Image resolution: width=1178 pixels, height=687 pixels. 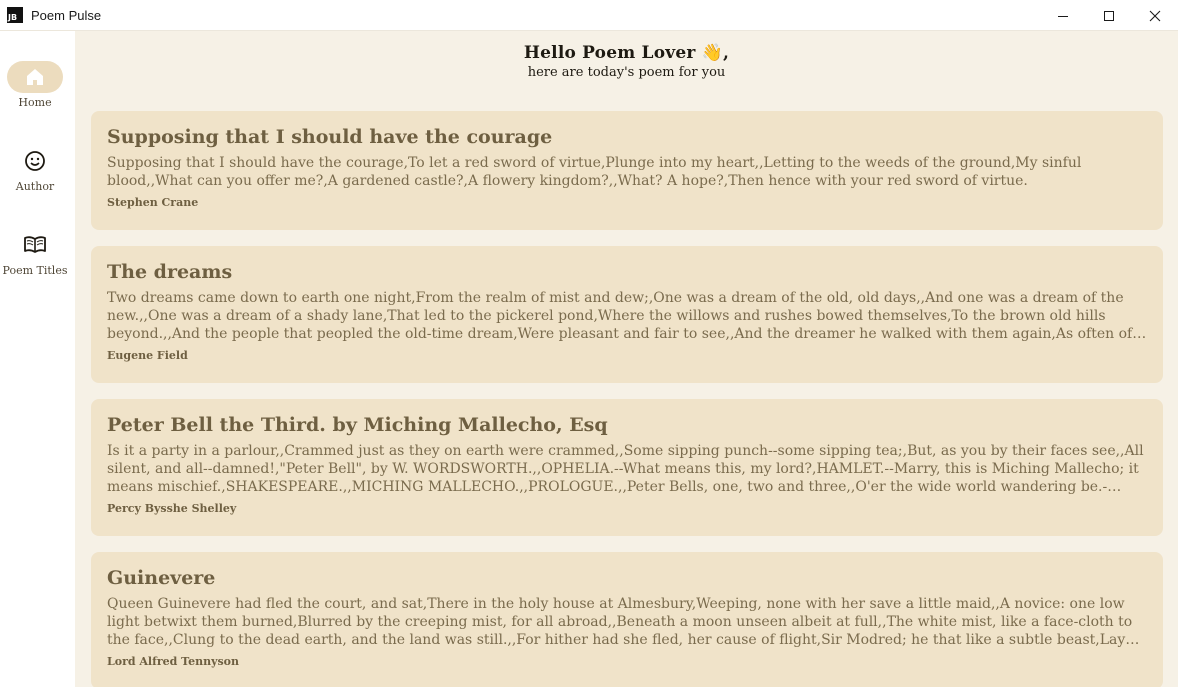 I want to click on maximize-icon, so click(x=1109, y=15).